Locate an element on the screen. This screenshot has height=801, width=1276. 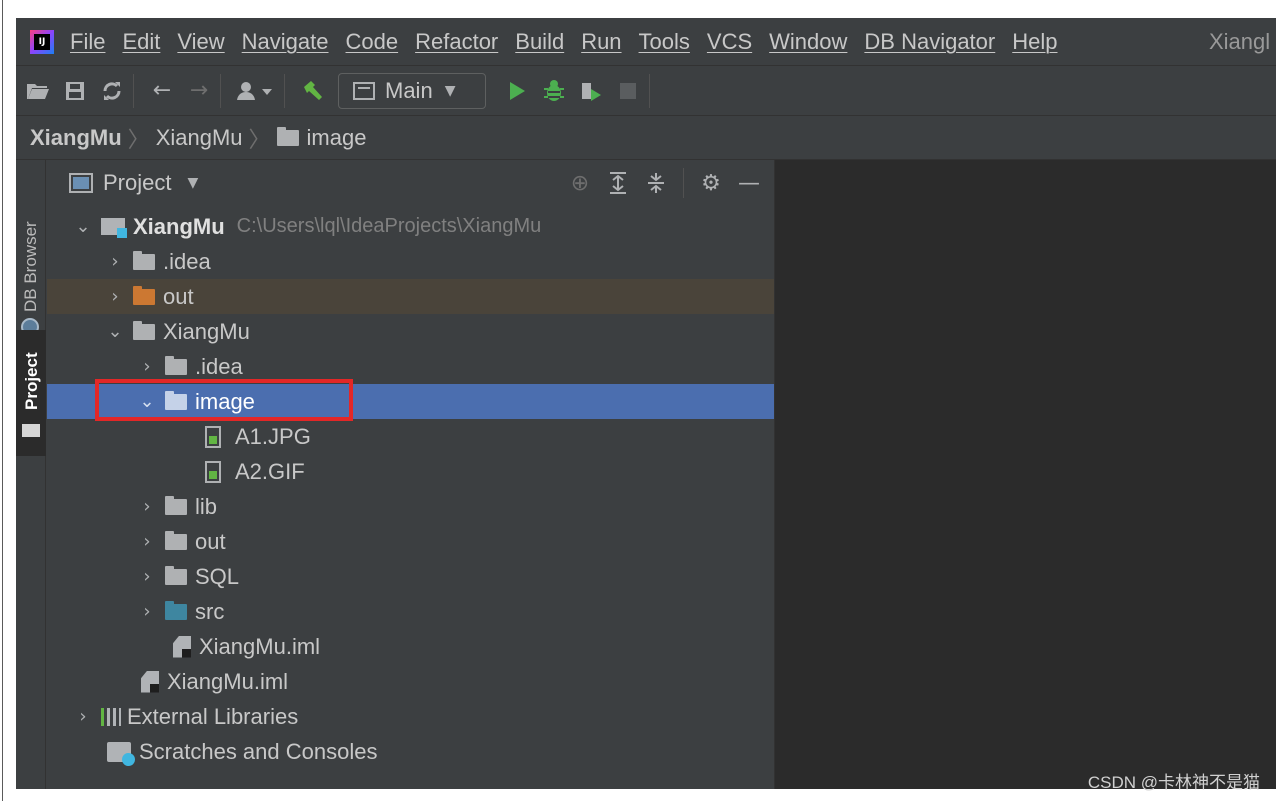
image-file-icon is located at coordinates (213, 436).